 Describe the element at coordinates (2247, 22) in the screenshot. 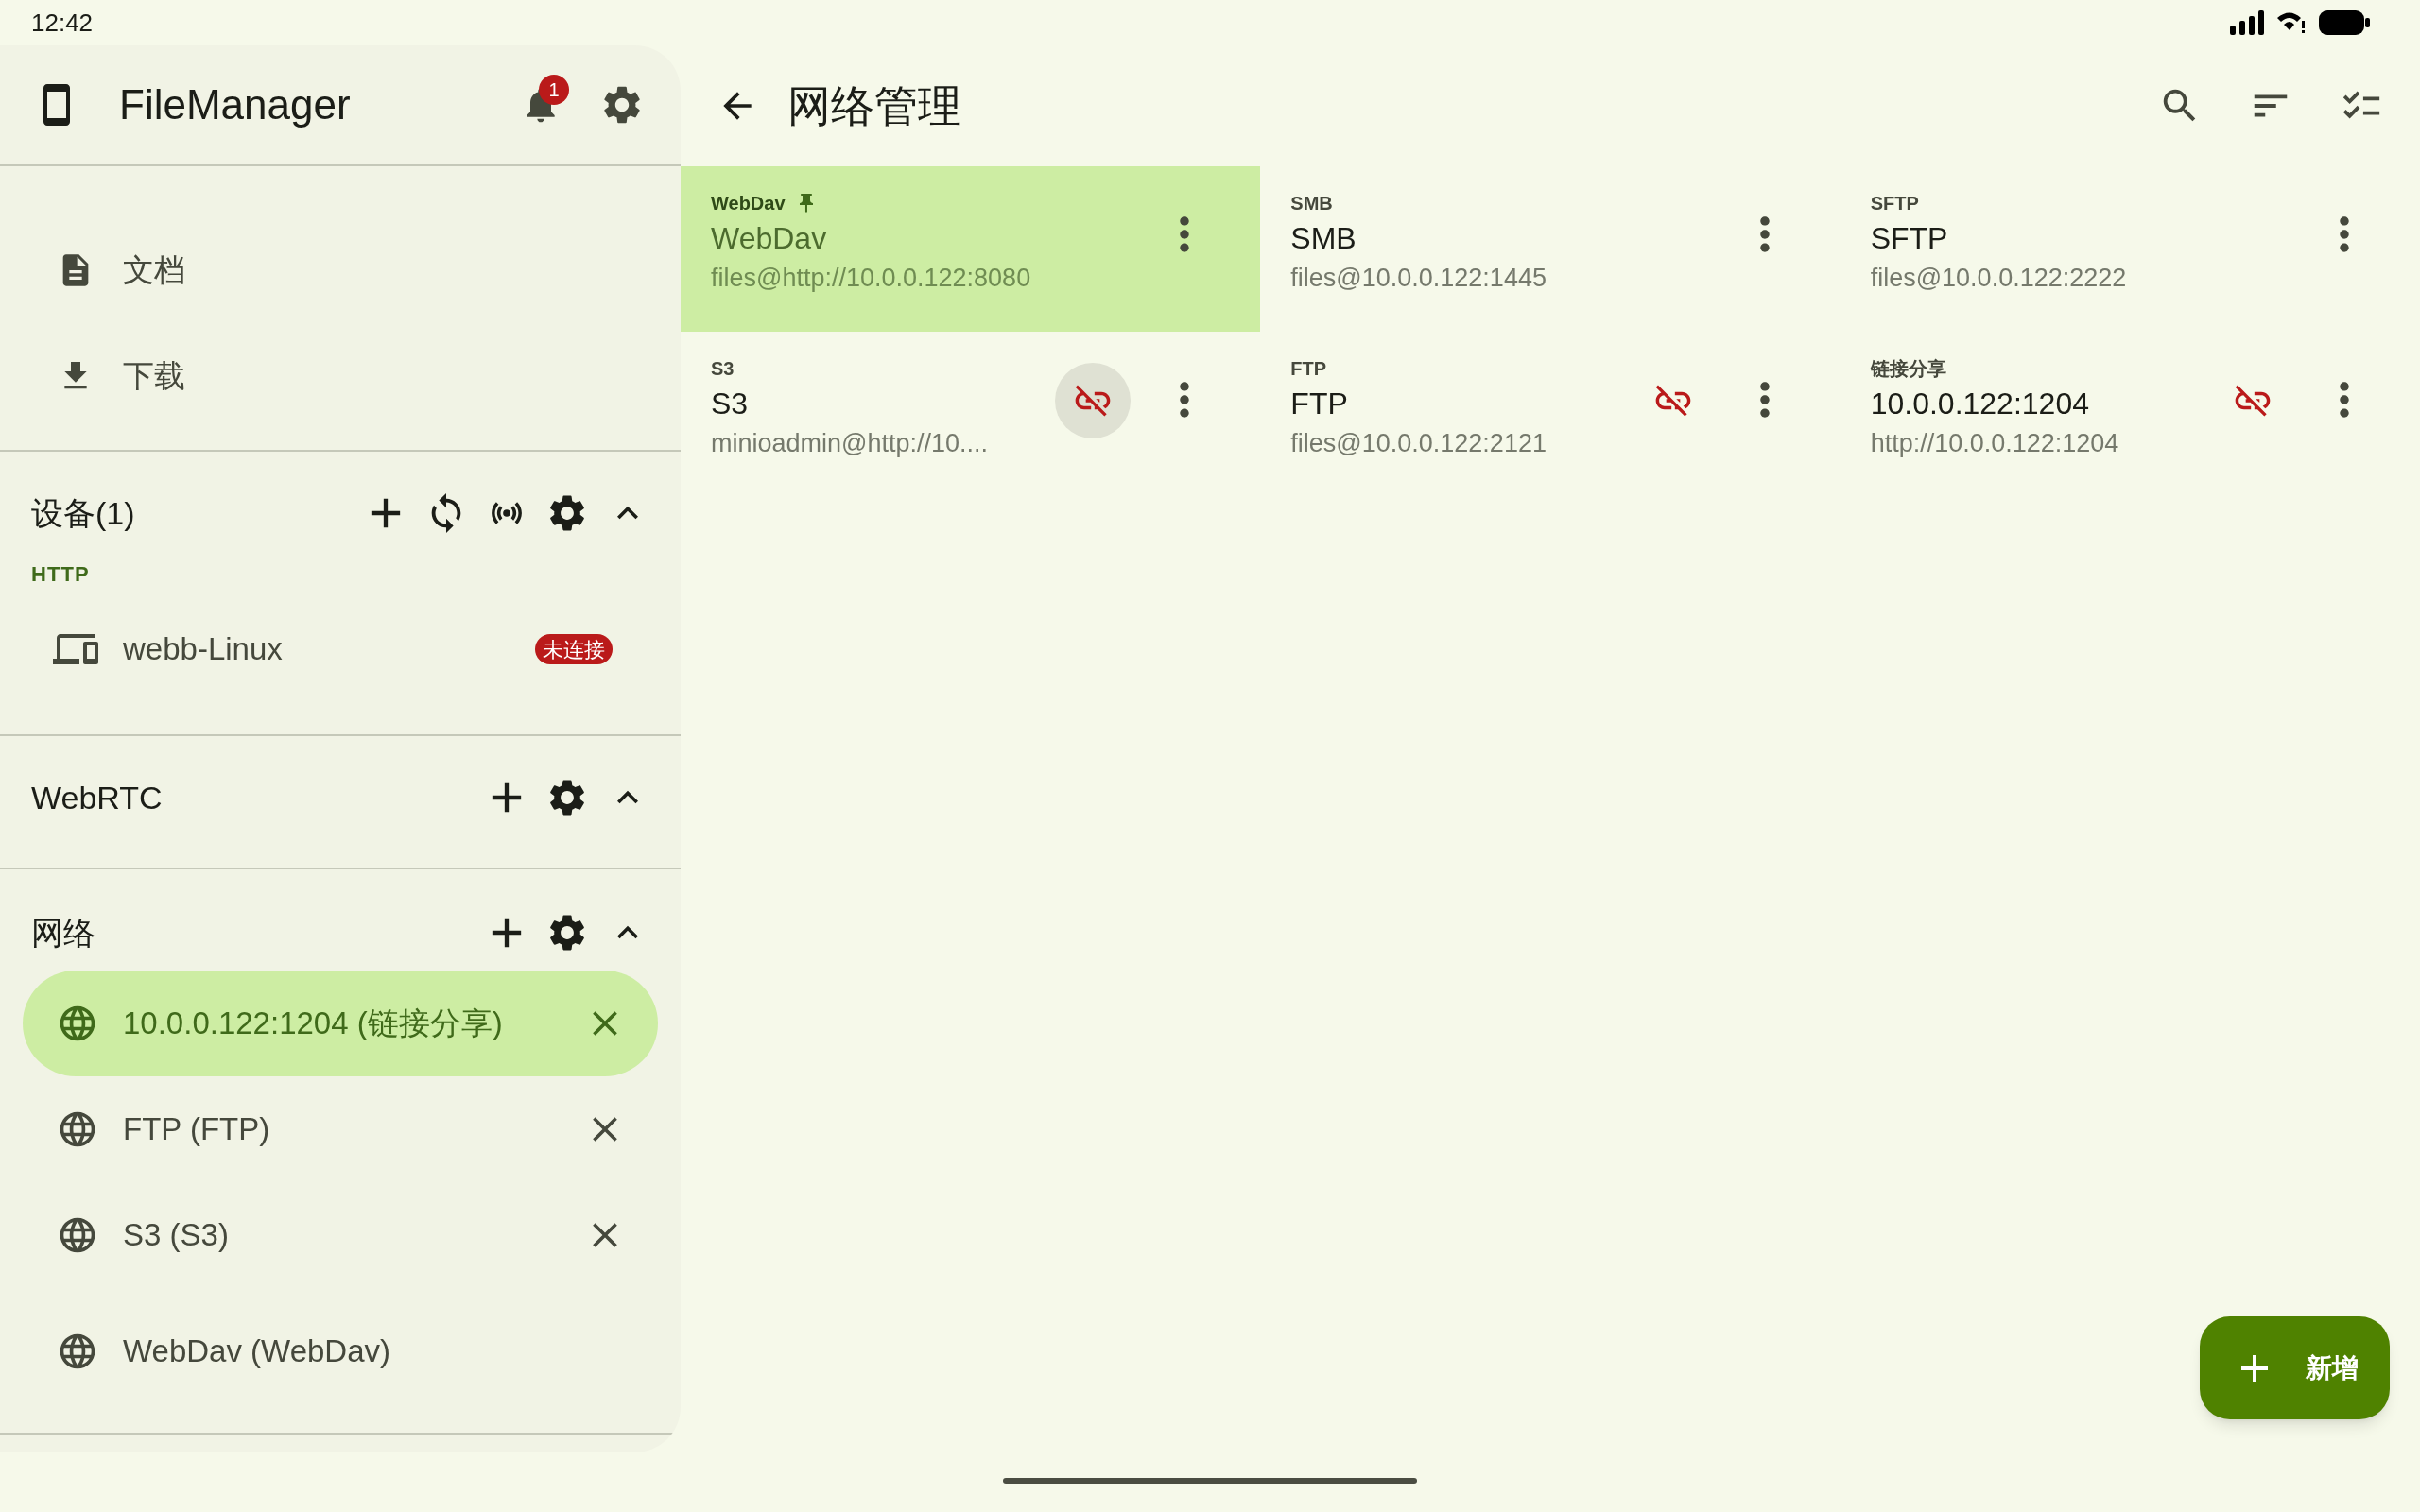

I see `signal-icon` at that location.